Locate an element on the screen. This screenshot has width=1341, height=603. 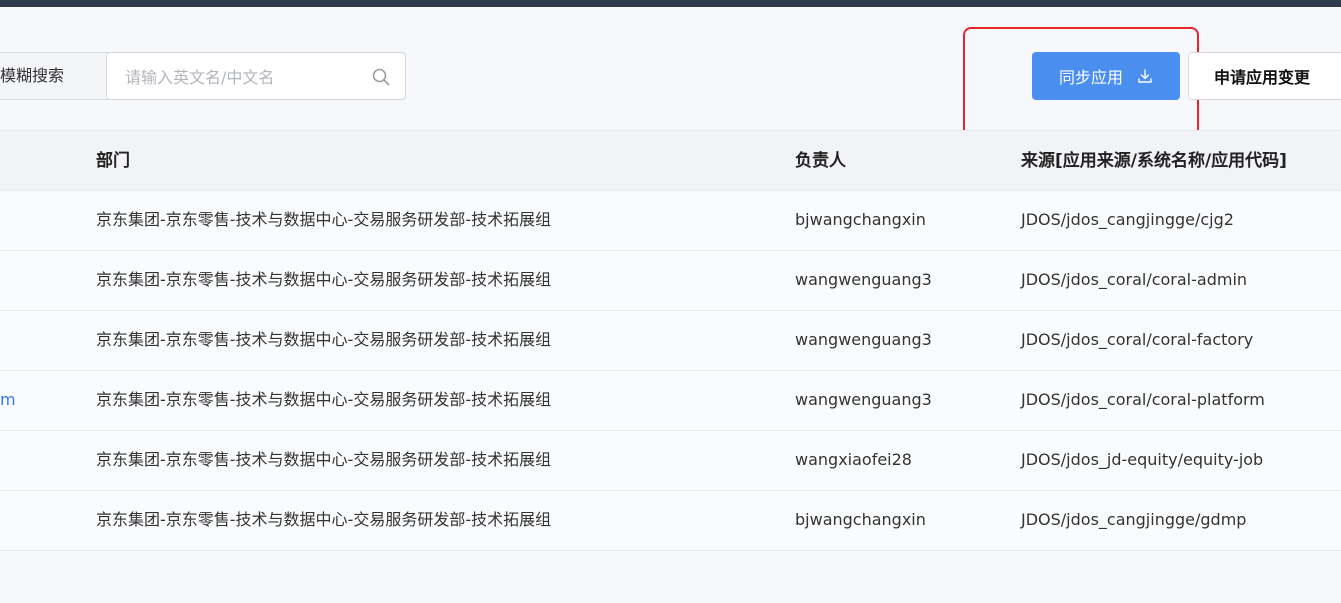
column-header-owner: 负责人 is located at coordinates (820, 161).